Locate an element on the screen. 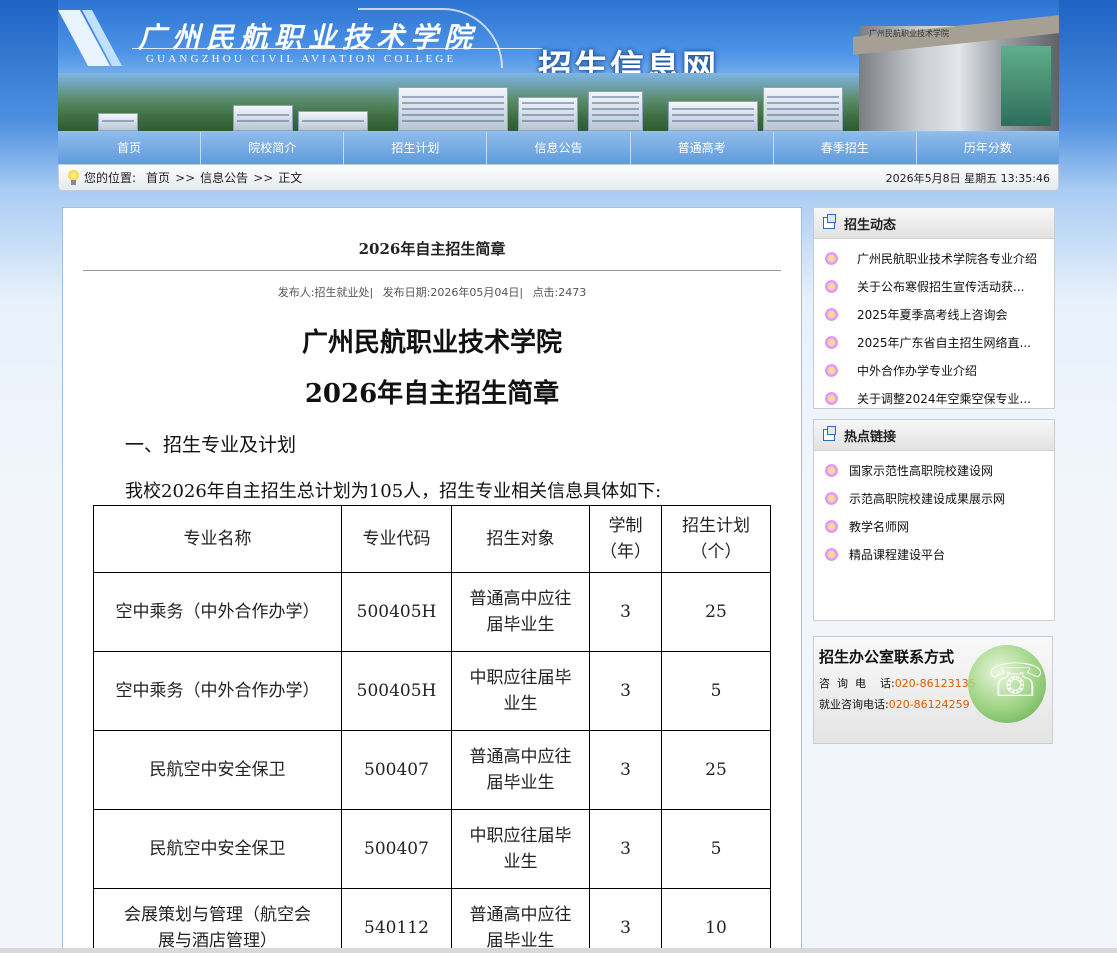 This screenshot has height=953, width=1117. article-date: 发布日期:2026年05月04日| is located at coordinates (453, 292).